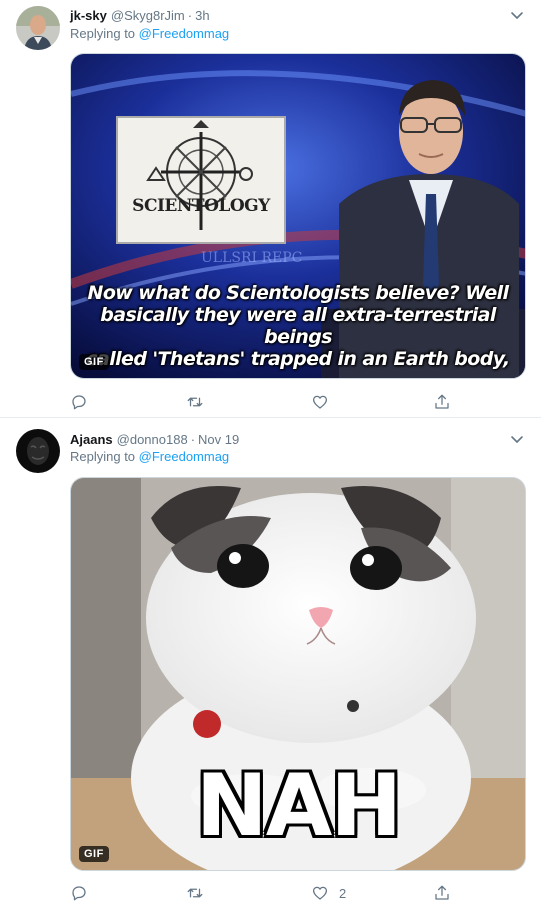 This screenshot has height=909, width=541. I want to click on gif-overlay-text: NAH, so click(299, 806).